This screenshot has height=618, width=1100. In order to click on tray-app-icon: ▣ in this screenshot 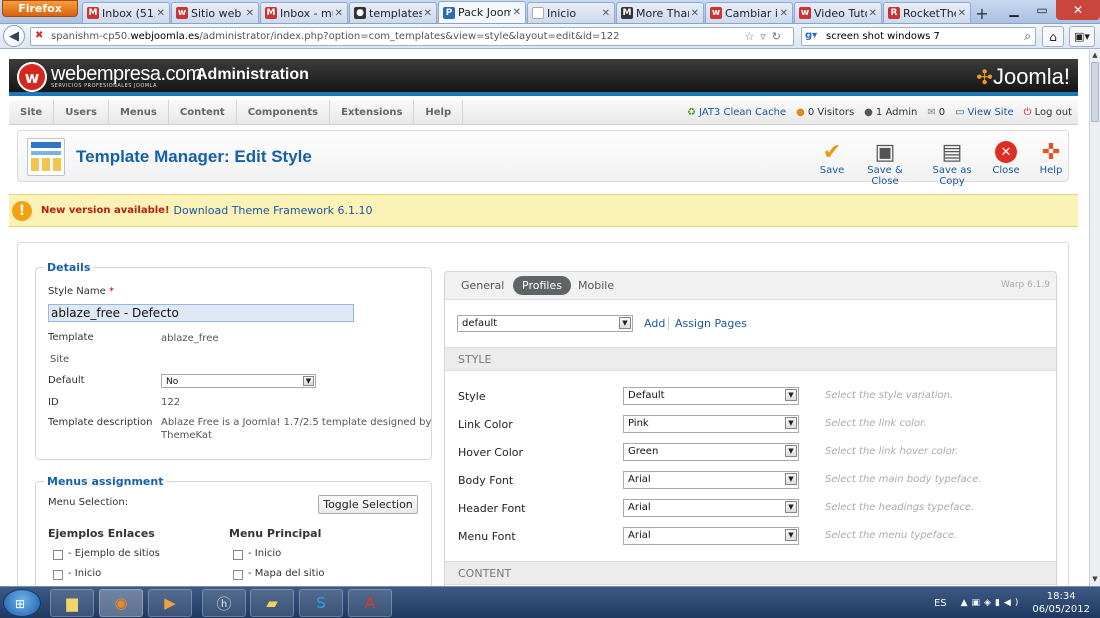, I will do `click(978, 603)`.